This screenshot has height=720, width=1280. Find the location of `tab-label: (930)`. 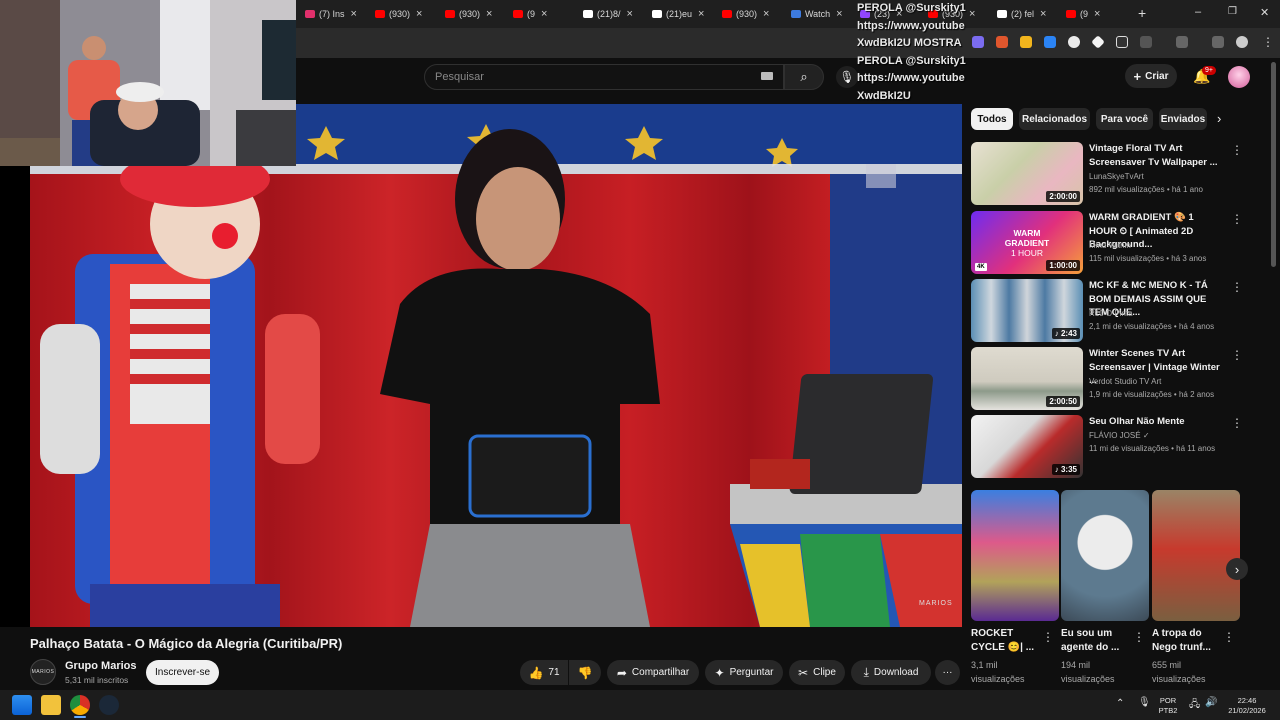

tab-label: (930) is located at coordinates (747, 14).